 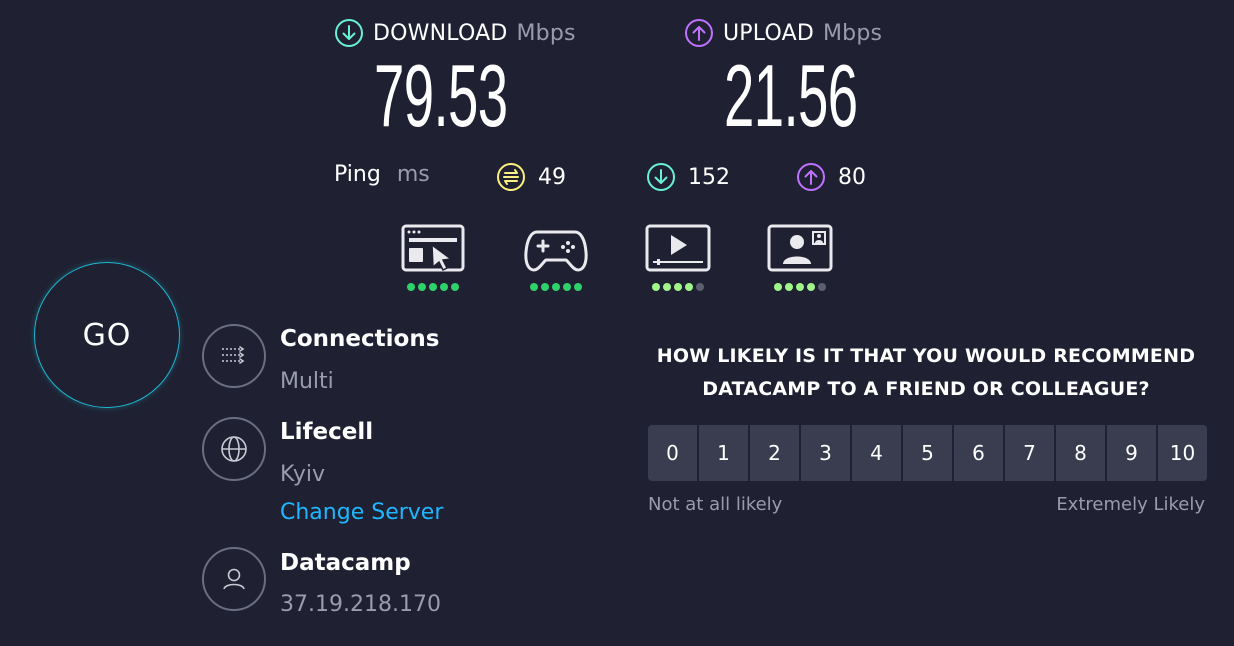 What do you see at coordinates (382, 174) in the screenshot?
I see `ping-row: Ping ms` at bounding box center [382, 174].